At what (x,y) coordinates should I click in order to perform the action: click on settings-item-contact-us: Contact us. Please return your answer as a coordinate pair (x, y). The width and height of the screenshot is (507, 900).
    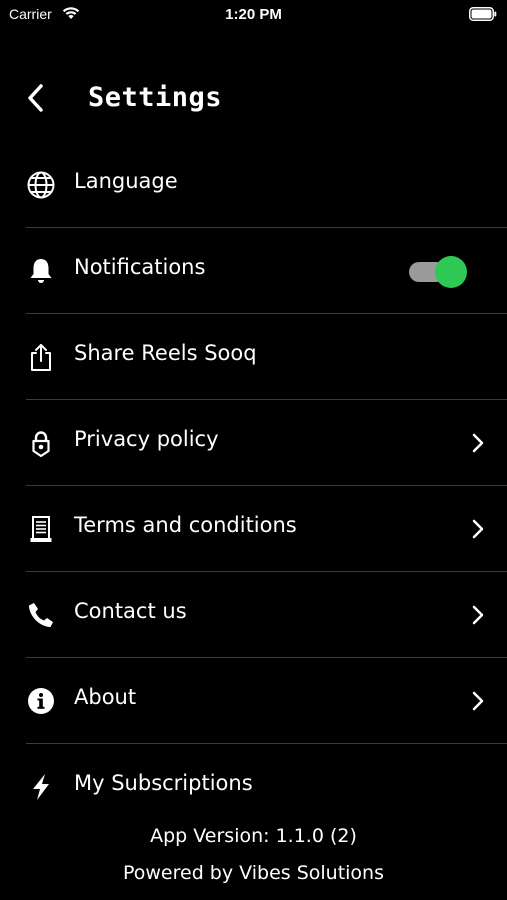
    Looking at the image, I should click on (253, 615).